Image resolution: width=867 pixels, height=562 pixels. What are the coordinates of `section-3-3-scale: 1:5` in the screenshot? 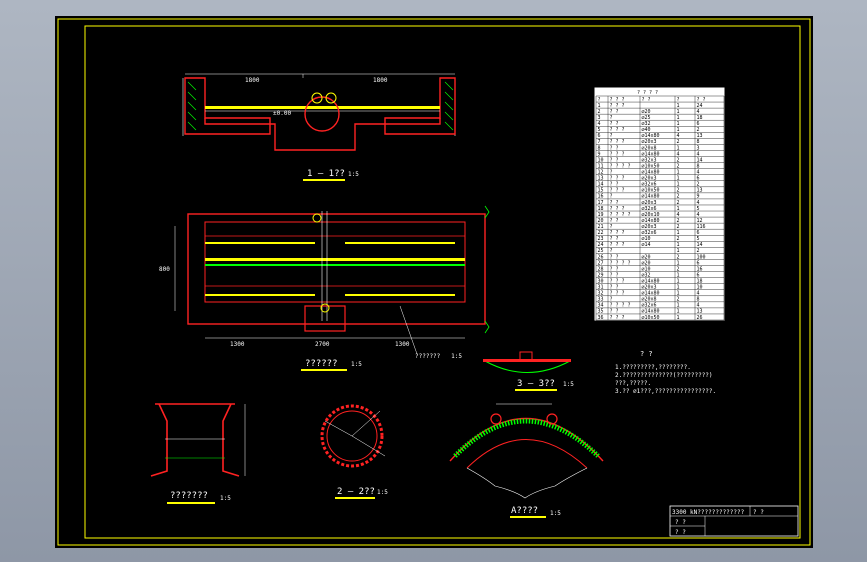 It's located at (568, 384).